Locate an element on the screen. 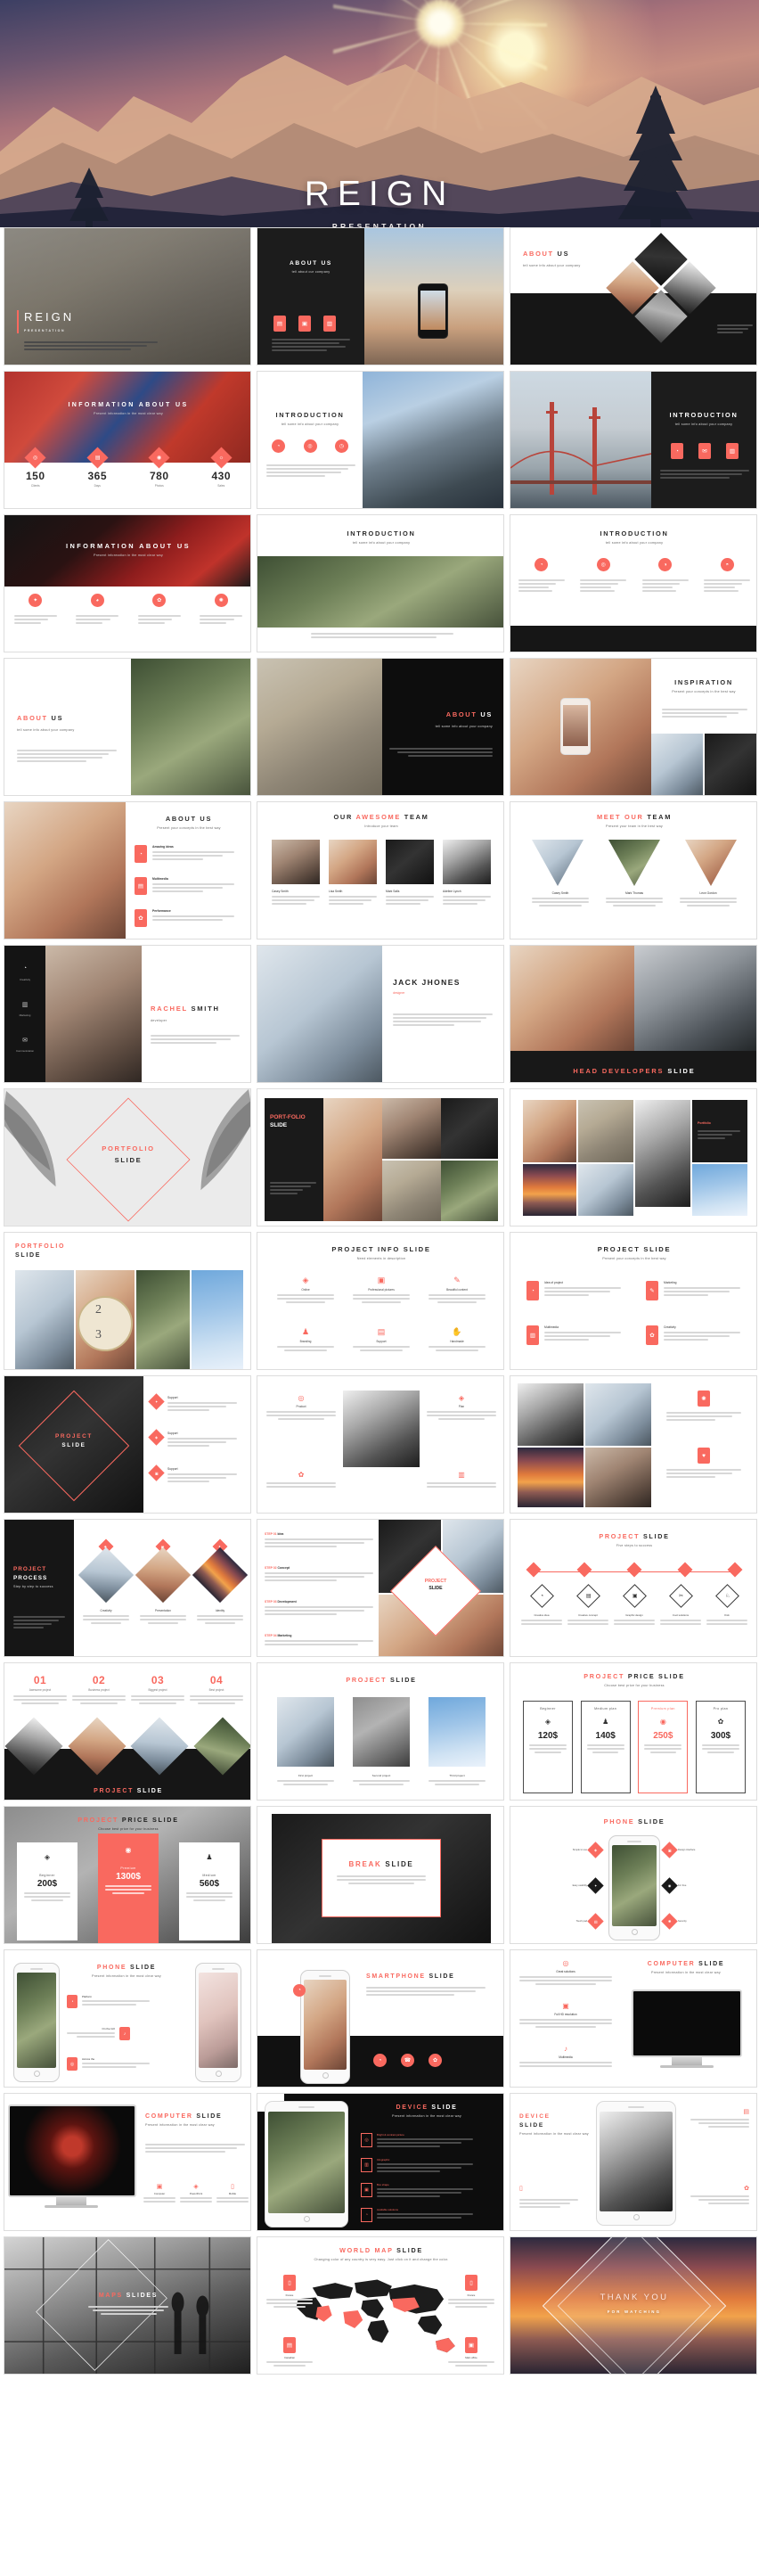  item-label: Great solutions is located at coordinates (565, 1972).